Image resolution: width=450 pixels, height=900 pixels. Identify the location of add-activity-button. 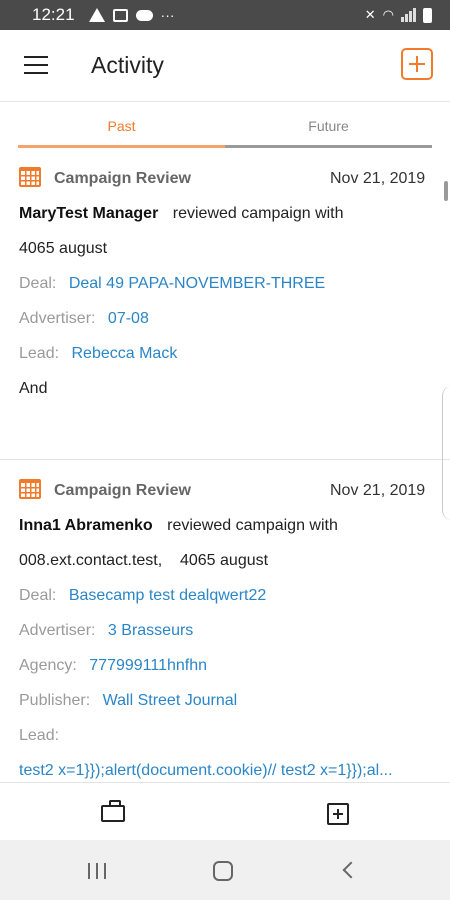
(417, 64).